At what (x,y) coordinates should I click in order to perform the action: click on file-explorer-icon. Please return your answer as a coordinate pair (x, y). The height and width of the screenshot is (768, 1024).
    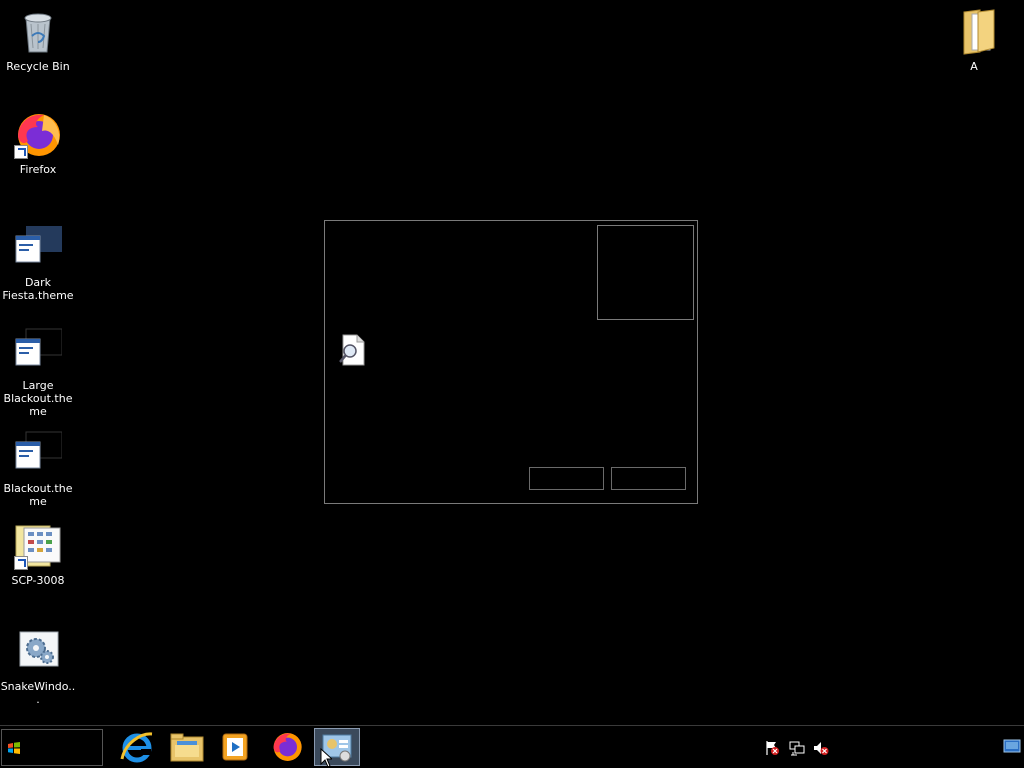
    Looking at the image, I should click on (187, 747).